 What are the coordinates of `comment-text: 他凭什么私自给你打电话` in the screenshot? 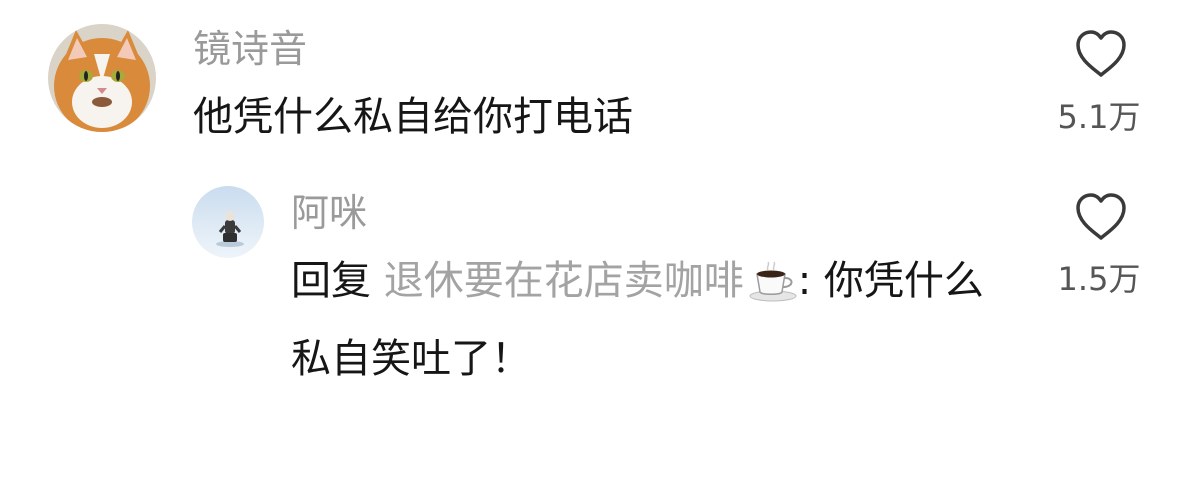 It's located at (413, 117).